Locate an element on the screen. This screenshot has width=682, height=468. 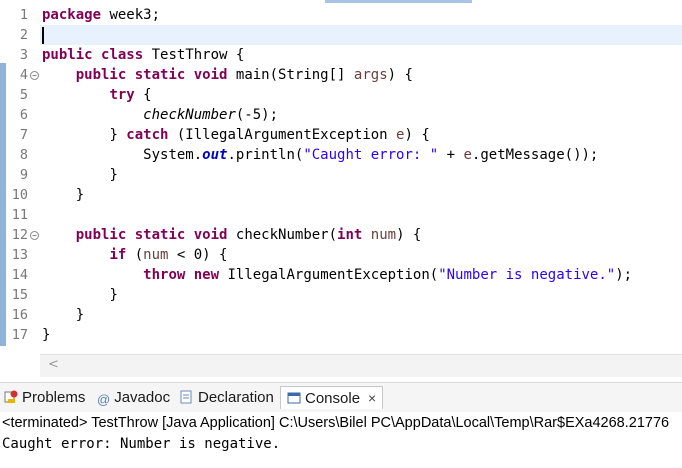
parameter: args is located at coordinates (370, 75).